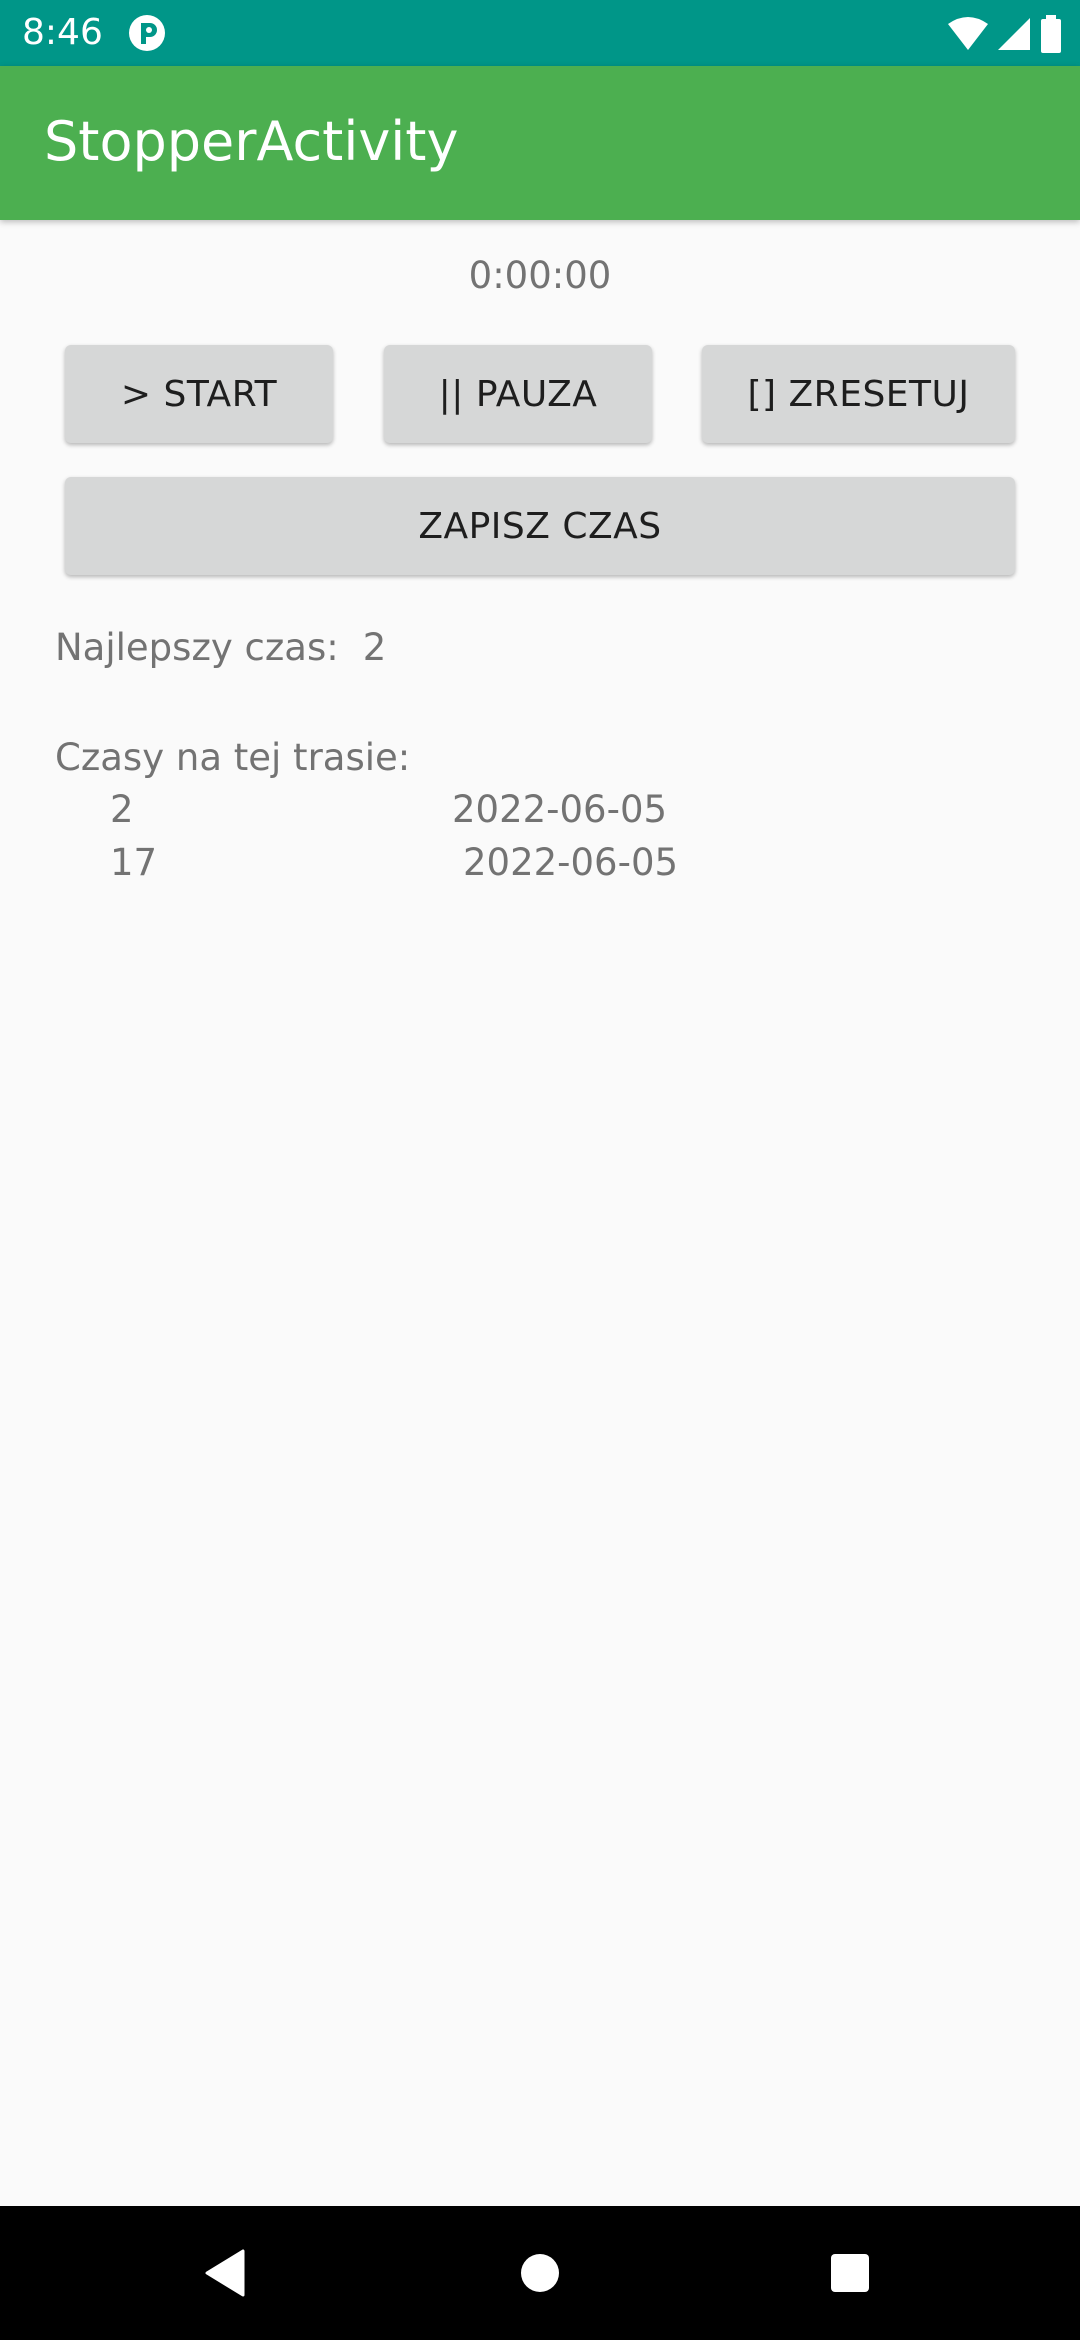  Describe the element at coordinates (518, 394) in the screenshot. I see `pause-button: || PAUZA` at that location.